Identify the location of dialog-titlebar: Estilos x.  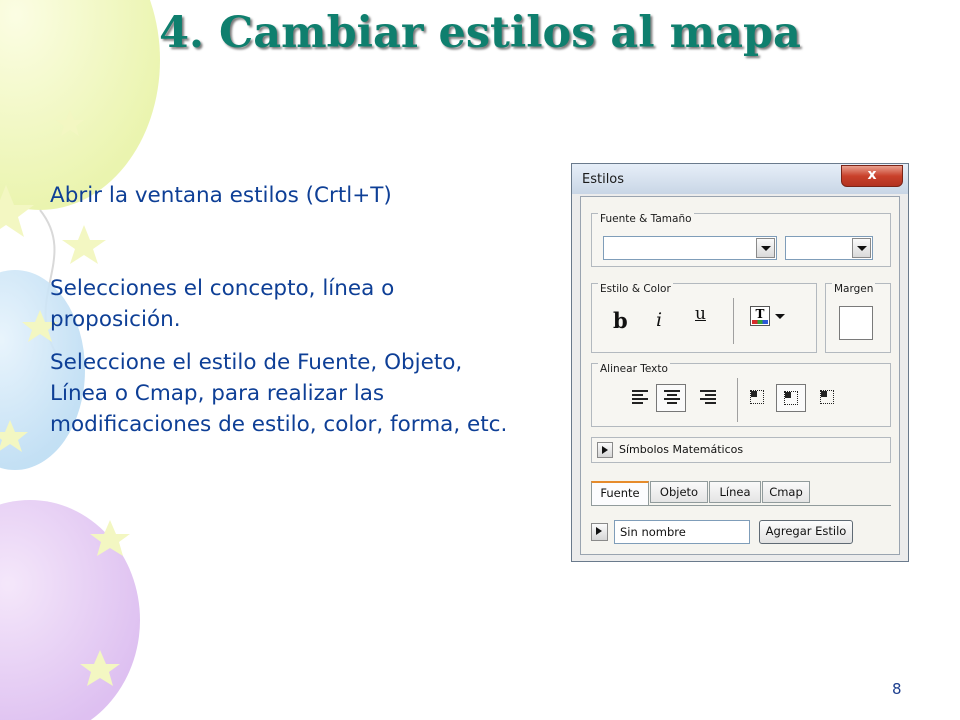
(740, 179).